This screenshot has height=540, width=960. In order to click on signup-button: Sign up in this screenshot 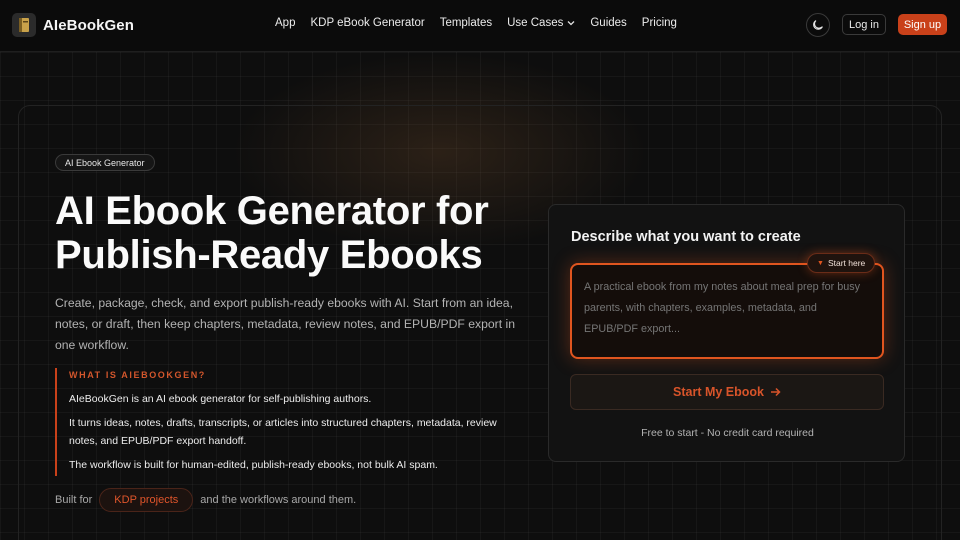, I will do `click(922, 24)`.